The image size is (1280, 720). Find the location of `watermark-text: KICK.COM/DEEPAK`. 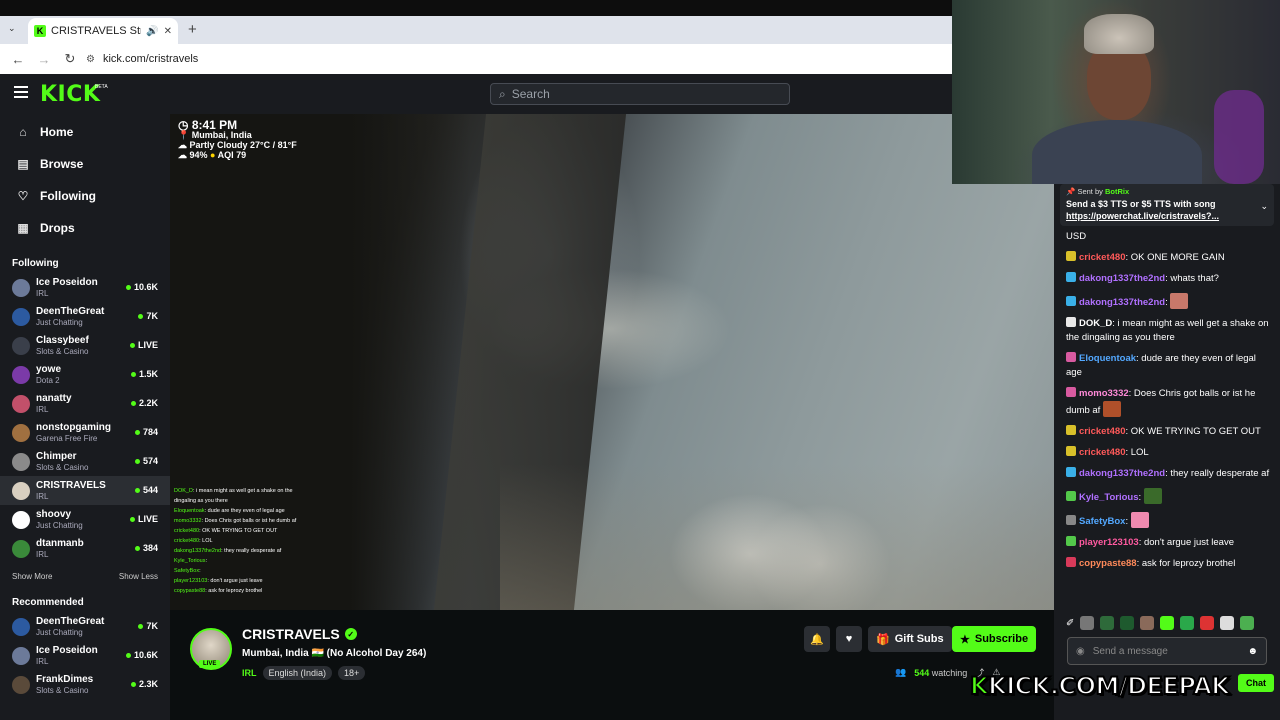

watermark-text: KICK.COM/DEEPAK is located at coordinates (1109, 686).